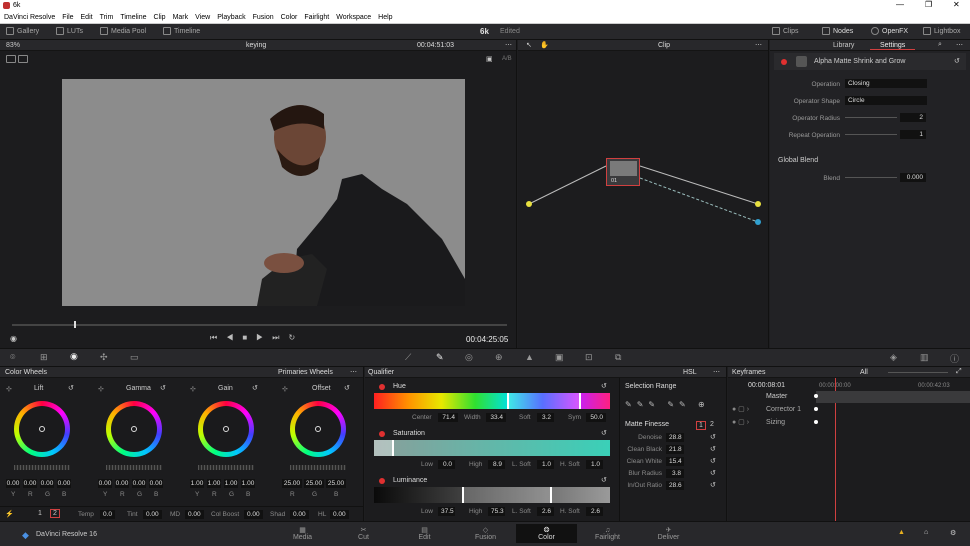 This screenshot has width=970, height=546. What do you see at coordinates (496, 511) in the screenshot?
I see `lum-high-field: 75.3` at bounding box center [496, 511].